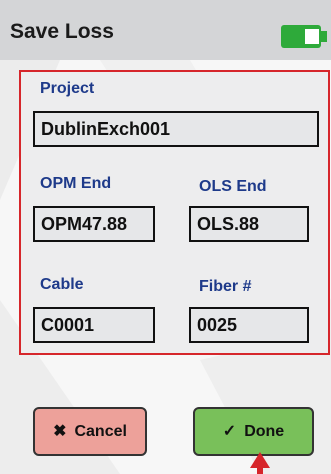 The height and width of the screenshot is (474, 331). I want to click on done-button-label: Done, so click(264, 431).